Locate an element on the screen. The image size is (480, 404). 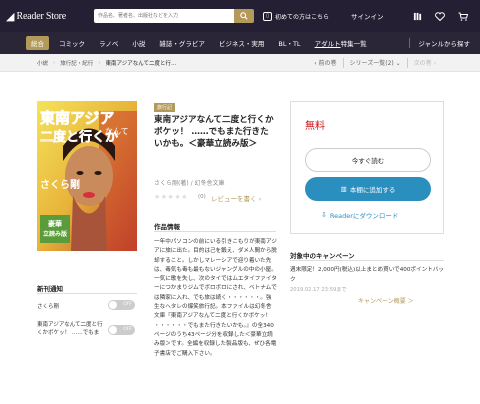
bookshelf-icon is located at coordinates (417, 16).